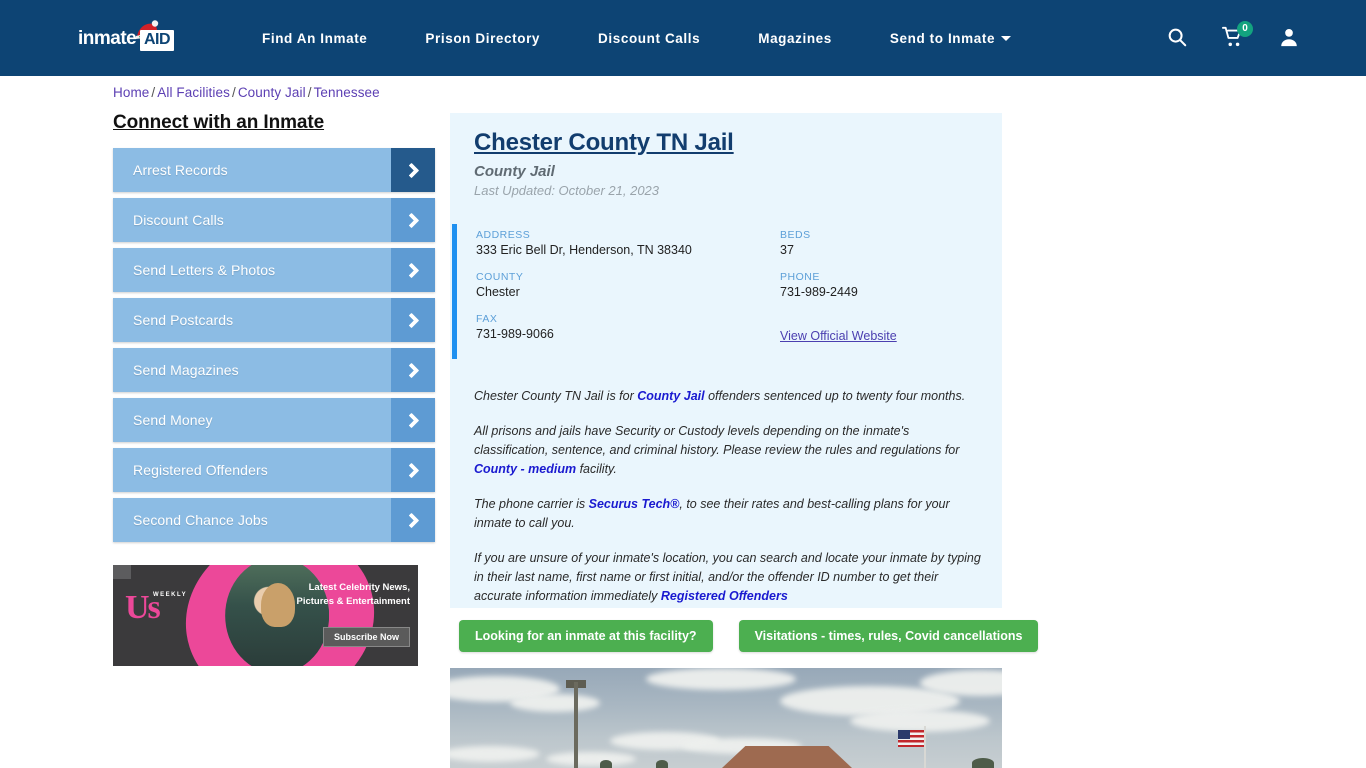 The image size is (1366, 768). Describe the element at coordinates (576, 725) in the screenshot. I see `light-pole` at that location.